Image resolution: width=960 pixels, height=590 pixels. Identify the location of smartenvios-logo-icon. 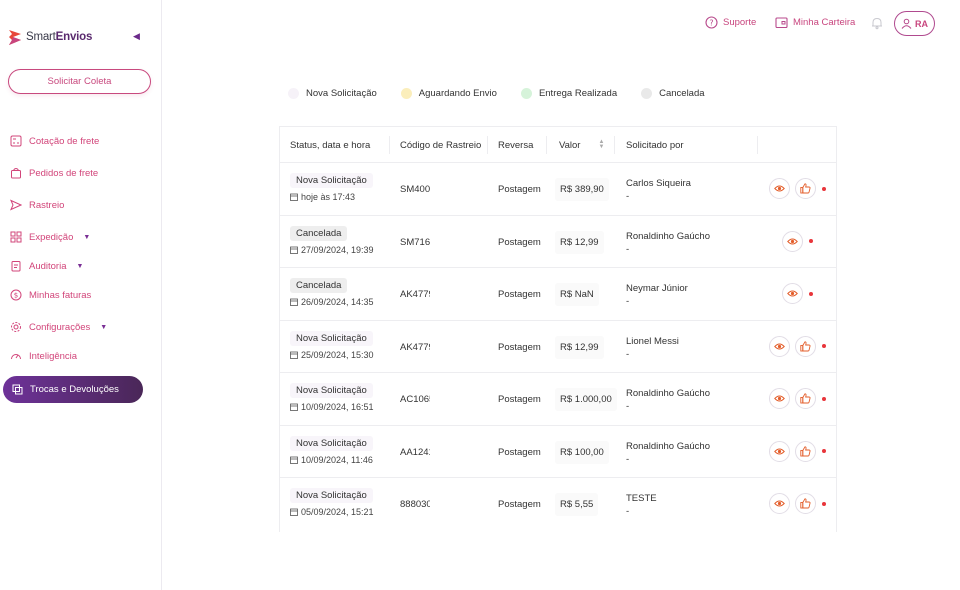
(15, 37).